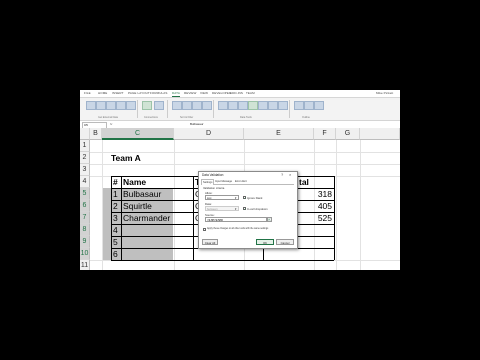 Image resolution: width=480 pixels, height=360 pixels. I want to click on cell-name: Charmander, so click(157, 218).